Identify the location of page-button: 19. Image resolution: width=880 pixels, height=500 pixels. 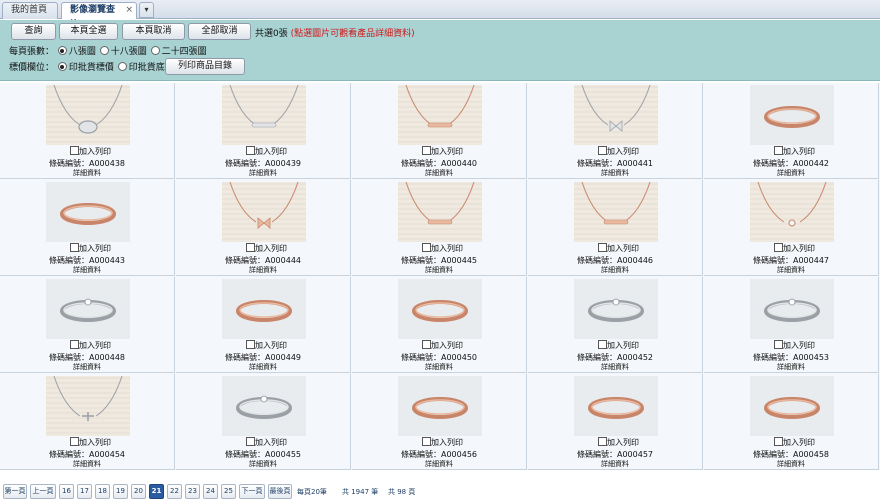
(120, 491).